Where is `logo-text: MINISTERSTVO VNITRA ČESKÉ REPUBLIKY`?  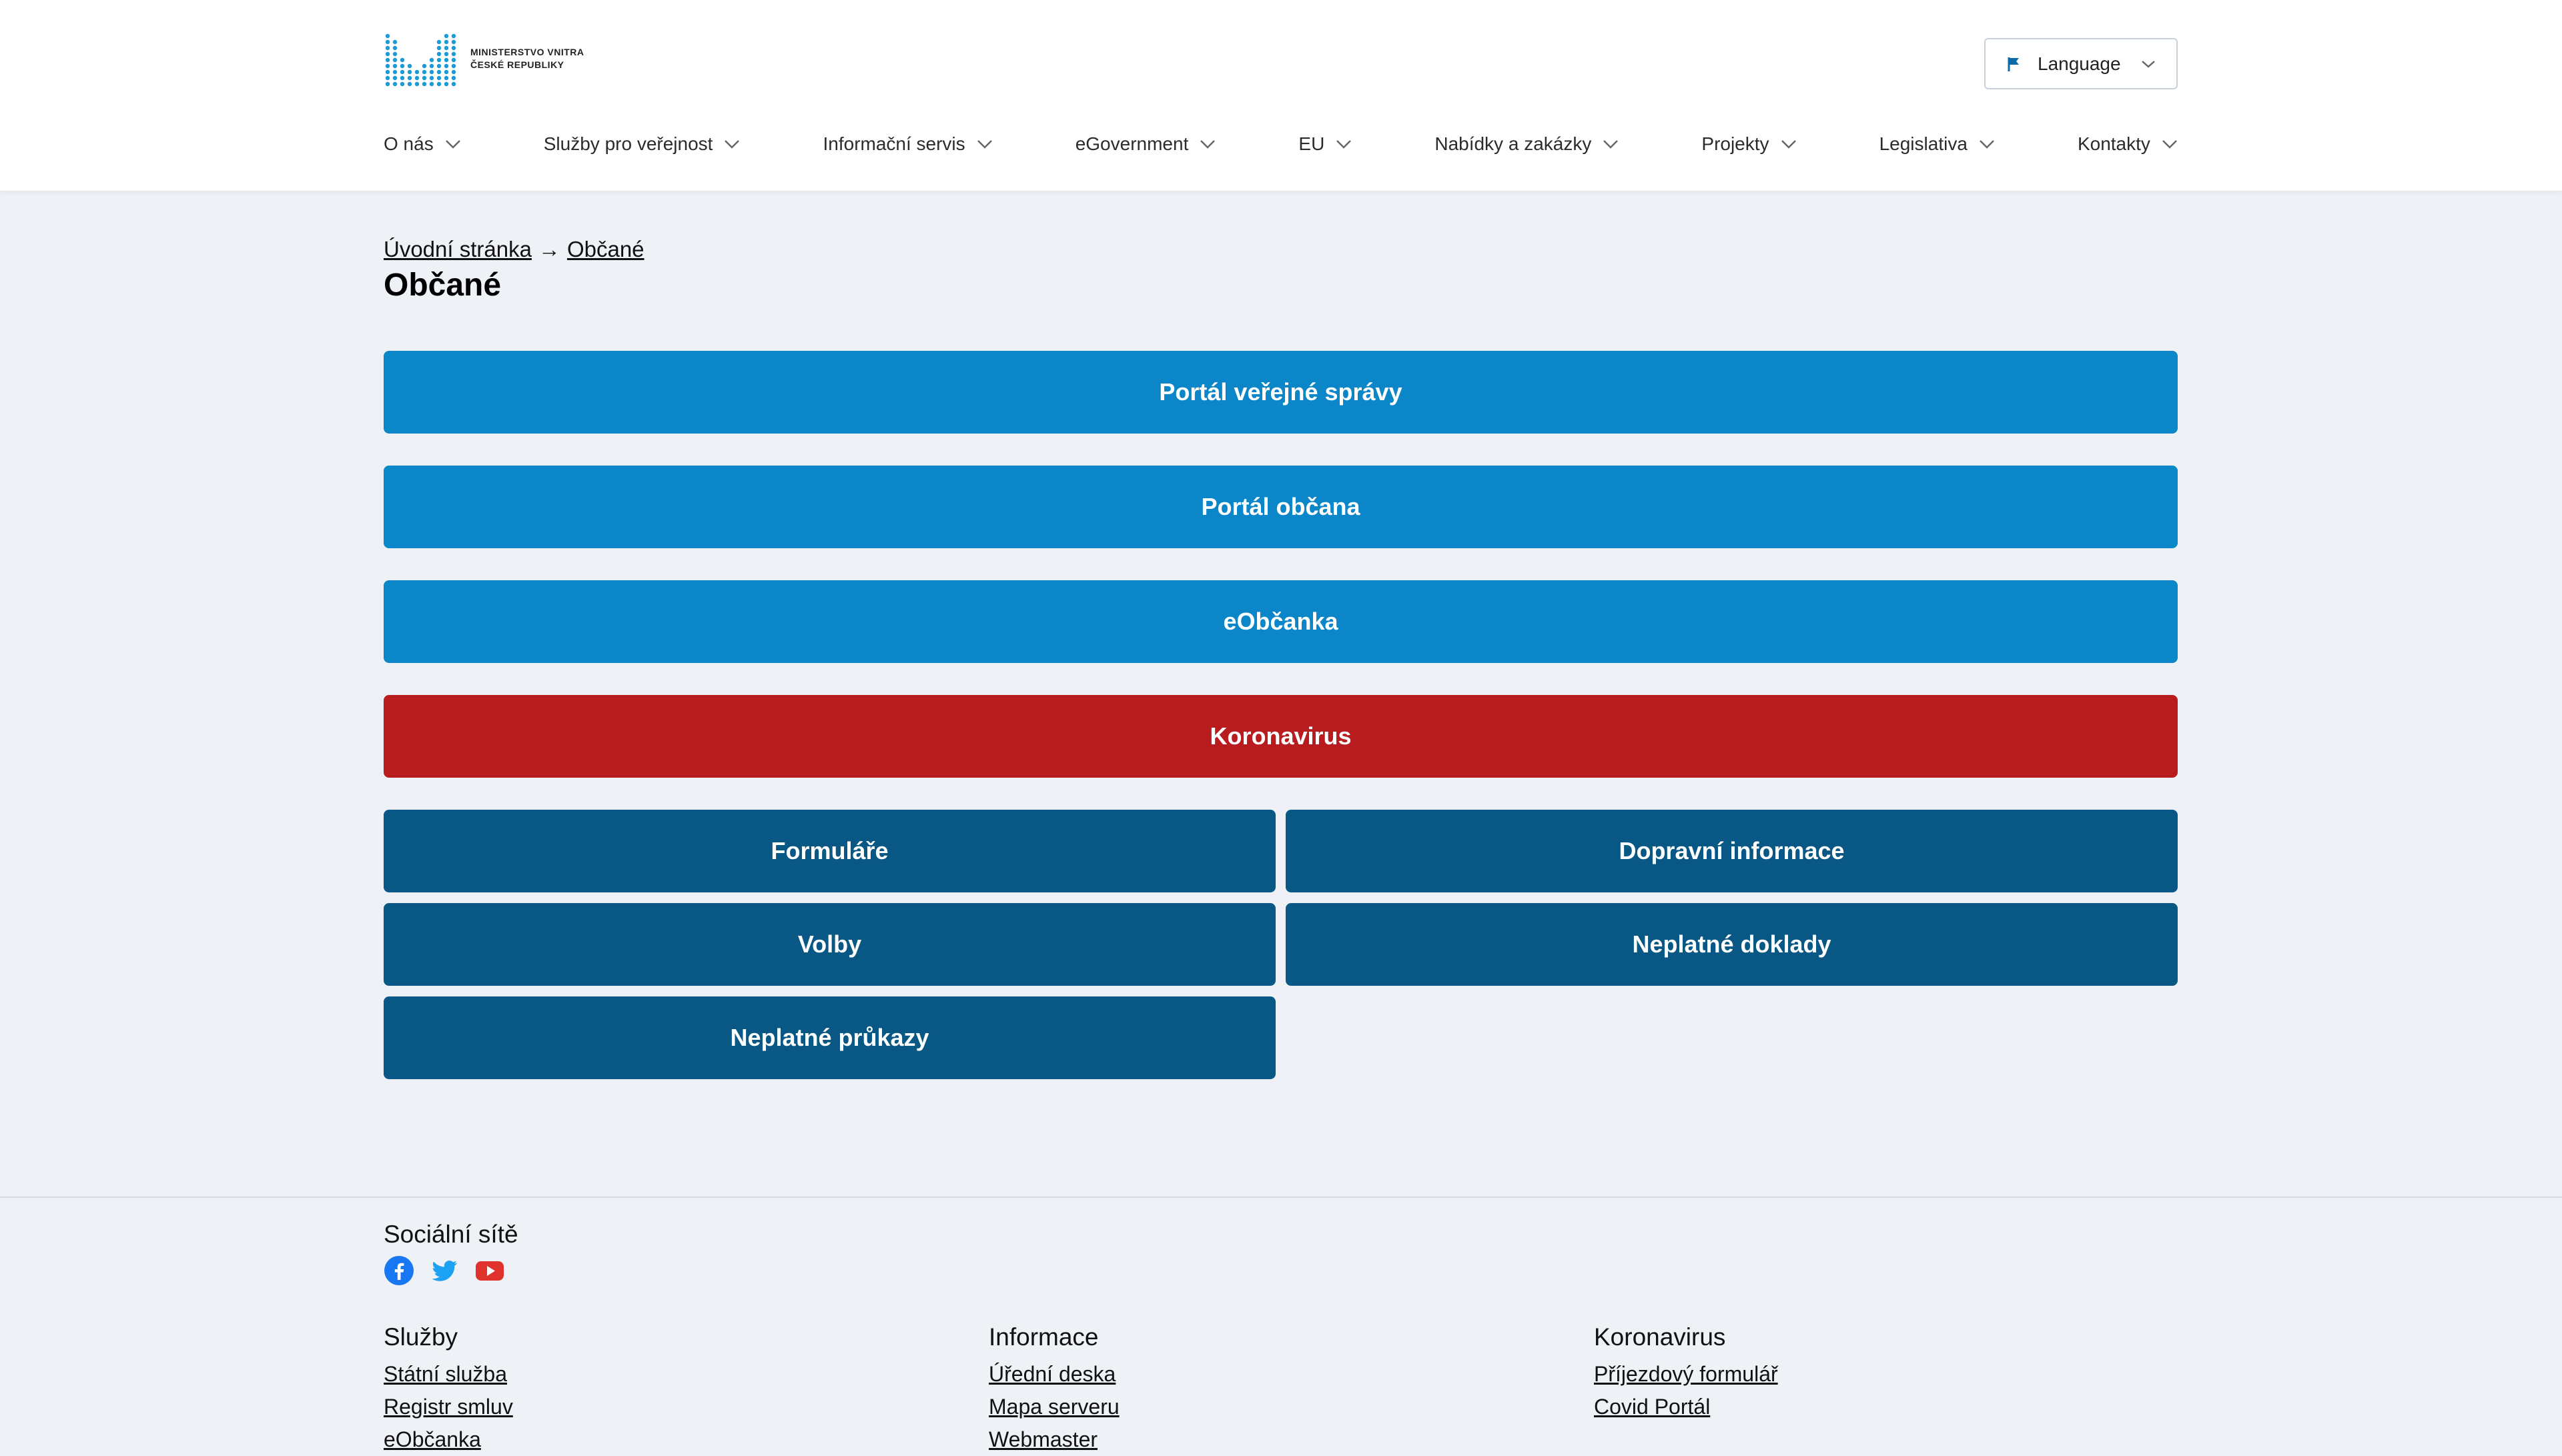
logo-text: MINISTERSTVO VNITRA ČESKÉ REPUBLIKY is located at coordinates (527, 59).